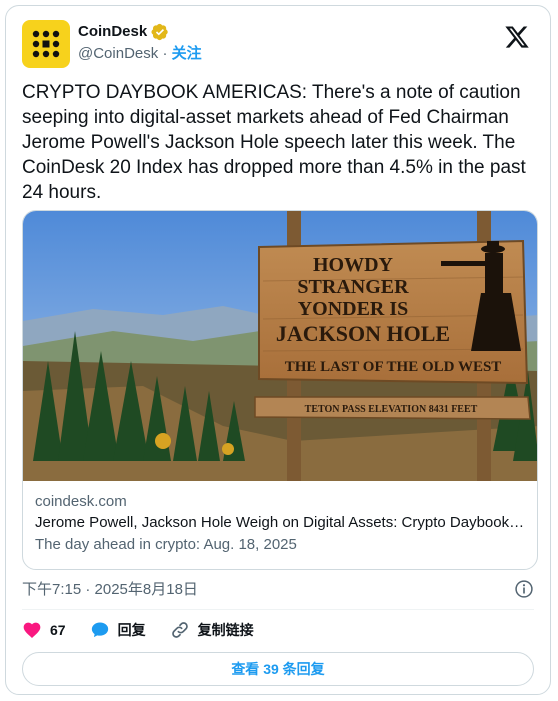  I want to click on action-bar: 67 回复 复制链接, so click(150, 630).